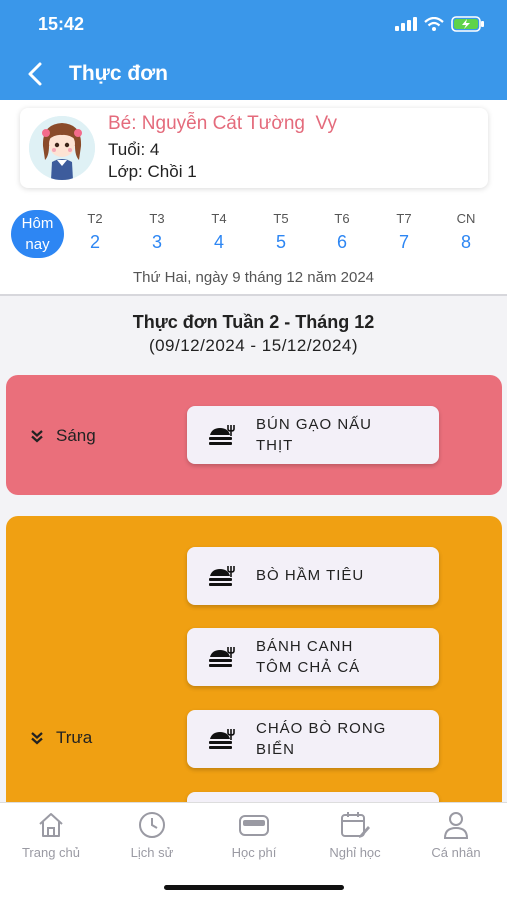 This screenshot has height=900, width=507. Describe the element at coordinates (253, 322) in the screenshot. I see `menu-week-title: Thực đơn Tuần 2 - Tháng 12` at that location.